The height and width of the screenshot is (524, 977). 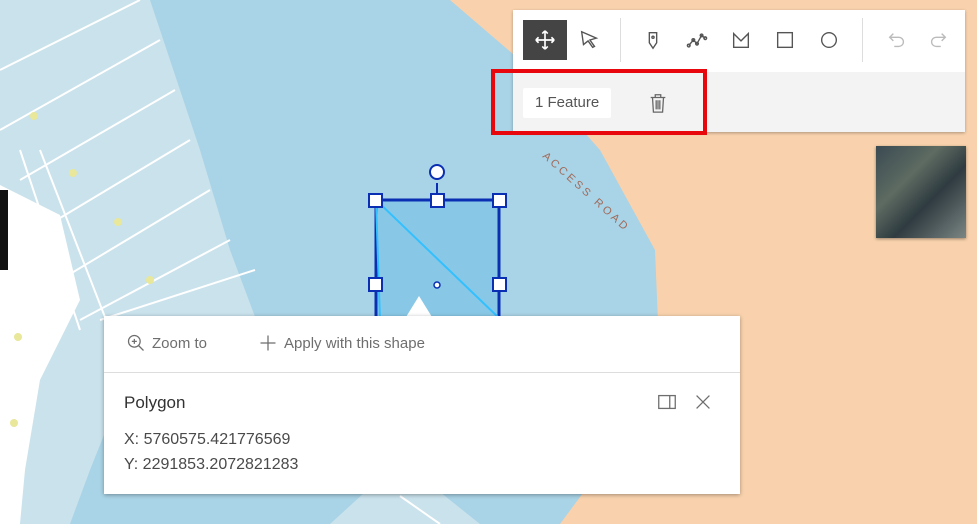 What do you see at coordinates (135, 342) in the screenshot?
I see `zoom-in-icon` at bounding box center [135, 342].